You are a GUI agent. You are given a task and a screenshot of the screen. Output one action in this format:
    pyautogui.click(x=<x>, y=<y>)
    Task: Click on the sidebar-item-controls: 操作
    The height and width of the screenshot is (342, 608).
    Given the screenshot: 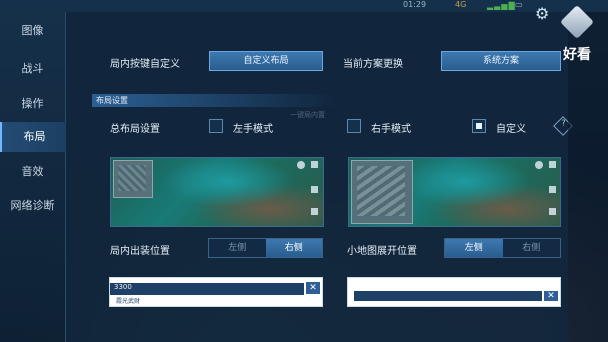 What is the action you would take?
    pyautogui.click(x=32, y=104)
    